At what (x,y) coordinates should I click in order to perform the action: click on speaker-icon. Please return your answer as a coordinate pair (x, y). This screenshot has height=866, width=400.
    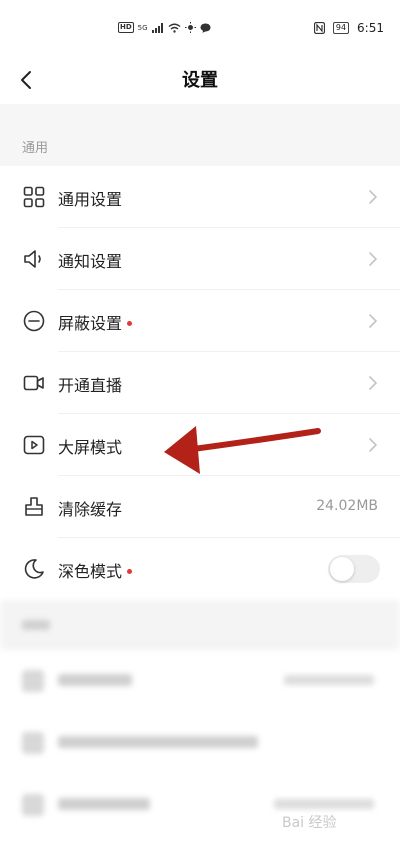
    Looking at the image, I should click on (32, 259).